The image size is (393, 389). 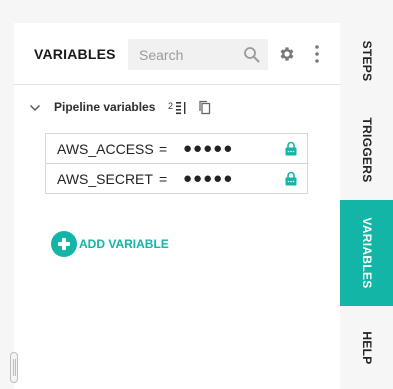 What do you see at coordinates (176, 148) in the screenshot?
I see `variable-row: AWS_ACCESS = ●●●●●` at bounding box center [176, 148].